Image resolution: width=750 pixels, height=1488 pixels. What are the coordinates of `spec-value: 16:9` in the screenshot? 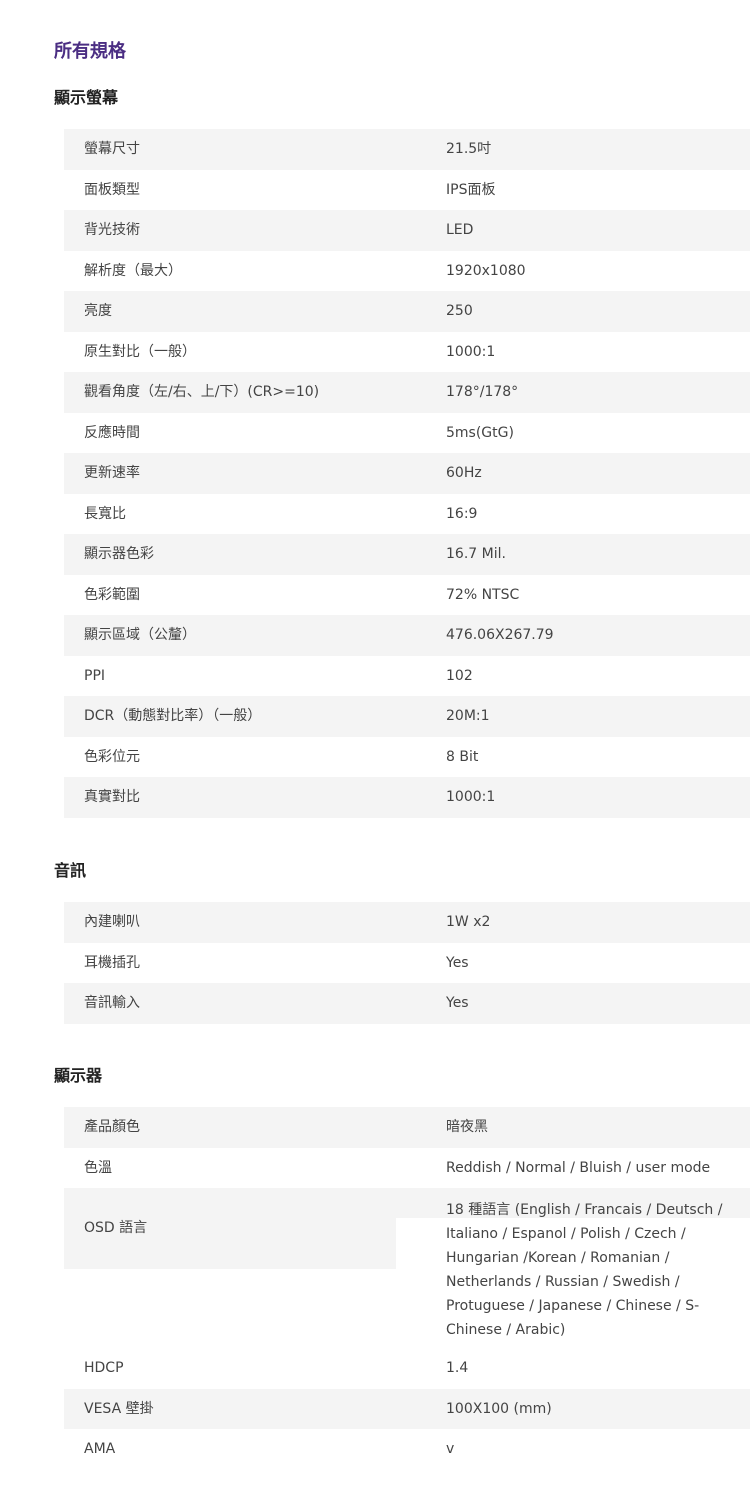 It's located at (462, 513).